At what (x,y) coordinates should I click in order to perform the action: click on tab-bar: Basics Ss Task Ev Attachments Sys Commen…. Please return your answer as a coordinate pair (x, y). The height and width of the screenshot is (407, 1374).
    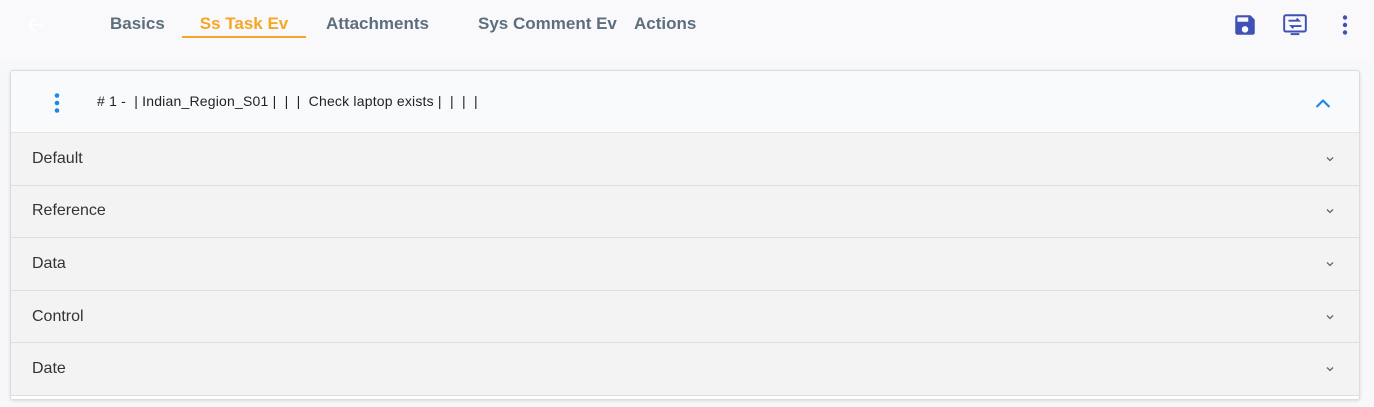
    Looking at the image, I should click on (408, 24).